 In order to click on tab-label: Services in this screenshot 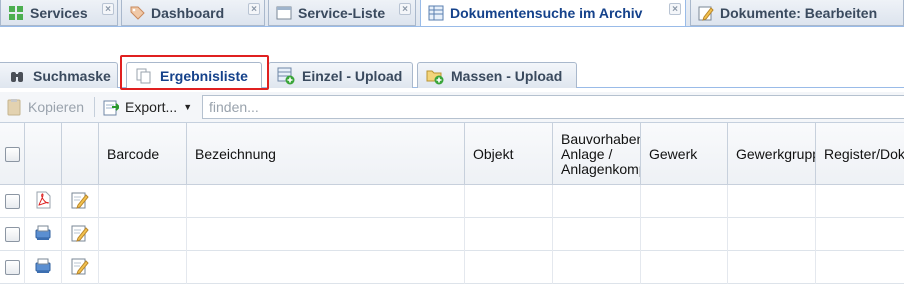, I will do `click(59, 12)`.